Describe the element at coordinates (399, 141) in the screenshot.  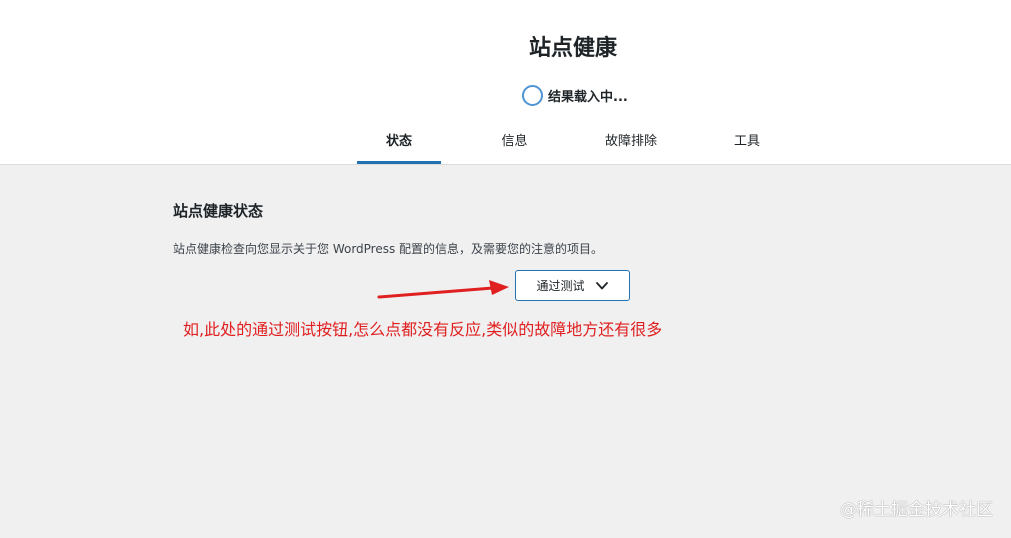
I see `tab-status: 状态` at that location.